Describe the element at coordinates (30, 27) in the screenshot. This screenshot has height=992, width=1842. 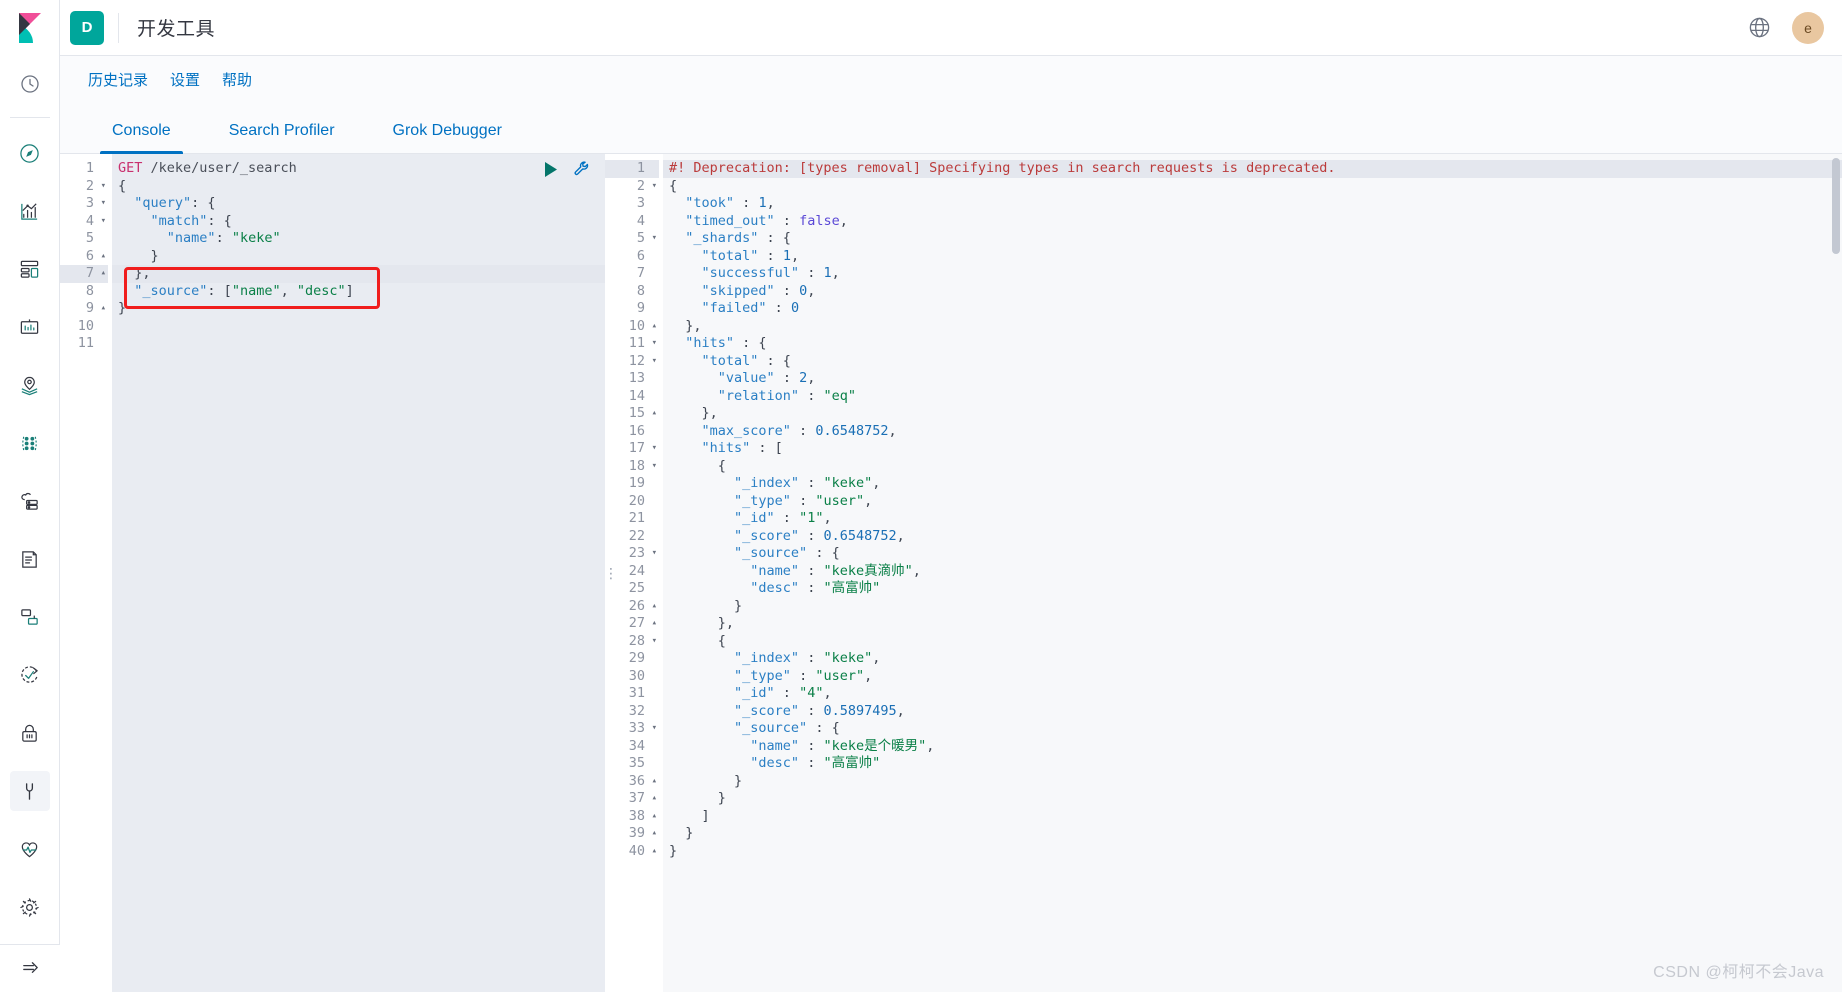
I see `kibana-logo` at that location.